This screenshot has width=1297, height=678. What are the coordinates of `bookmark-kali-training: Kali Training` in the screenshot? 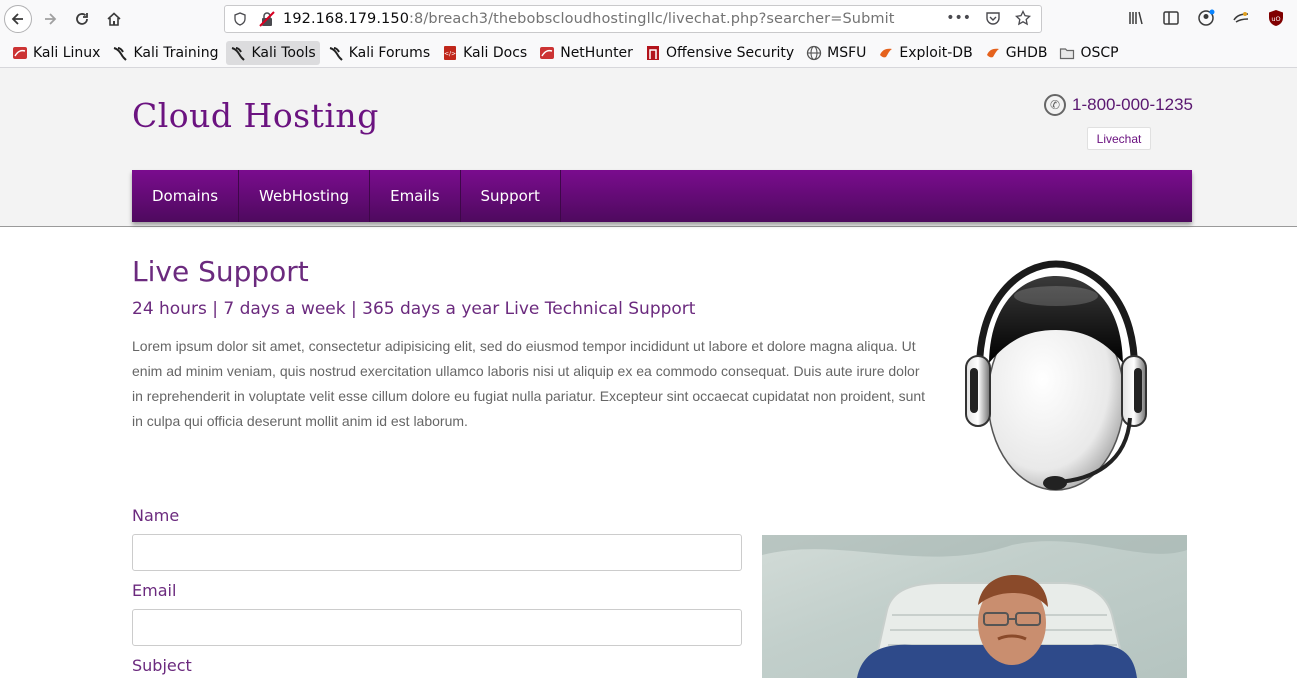 It's located at (165, 53).